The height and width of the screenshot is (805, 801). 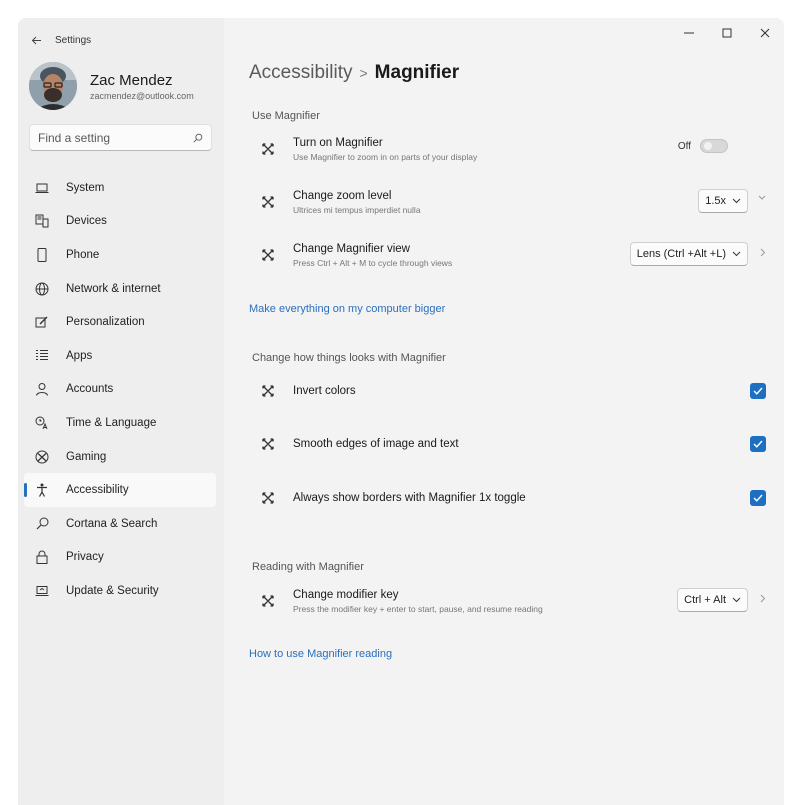 I want to click on make-bigger-link: Make everything on my computer bigger, so click(x=347, y=309).